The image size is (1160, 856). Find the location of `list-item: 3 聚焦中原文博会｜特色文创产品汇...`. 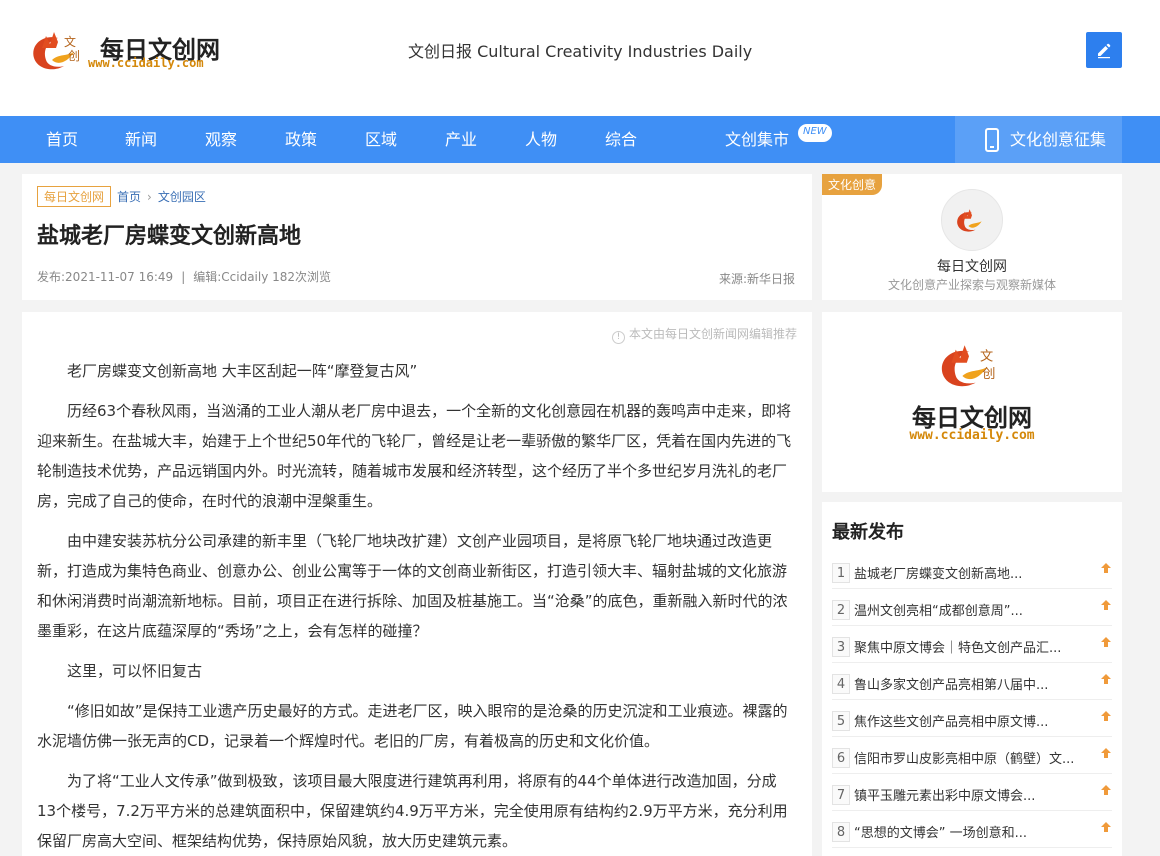

list-item: 3 聚焦中原文博会｜特色文创产品汇... is located at coordinates (972, 644).